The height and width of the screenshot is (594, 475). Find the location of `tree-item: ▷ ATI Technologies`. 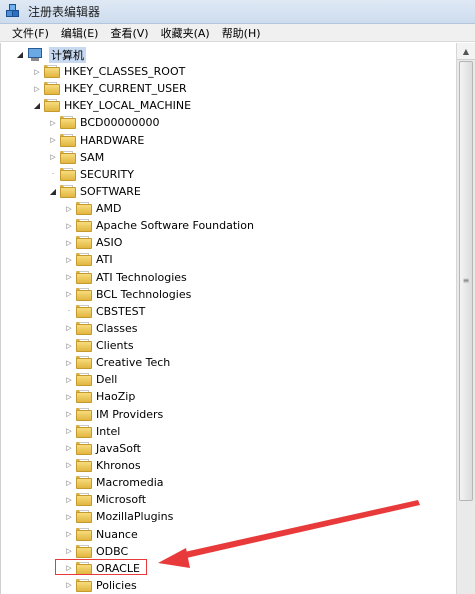

tree-item: ▷ ATI Technologies is located at coordinates (125, 277).